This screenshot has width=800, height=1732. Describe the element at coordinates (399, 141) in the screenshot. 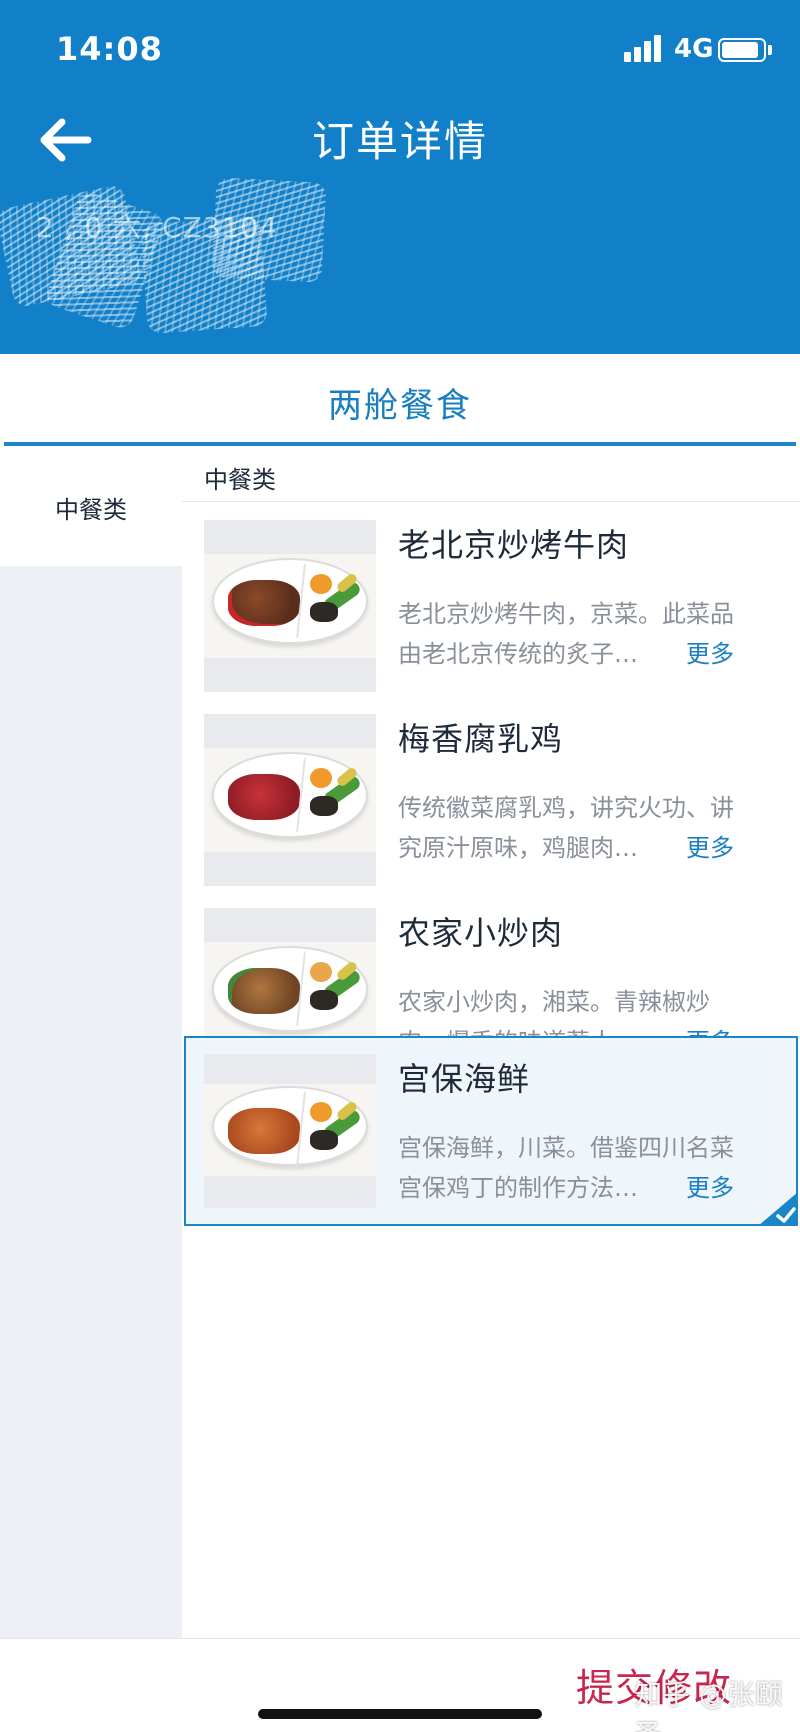

I see `page-title: 订单详情` at that location.